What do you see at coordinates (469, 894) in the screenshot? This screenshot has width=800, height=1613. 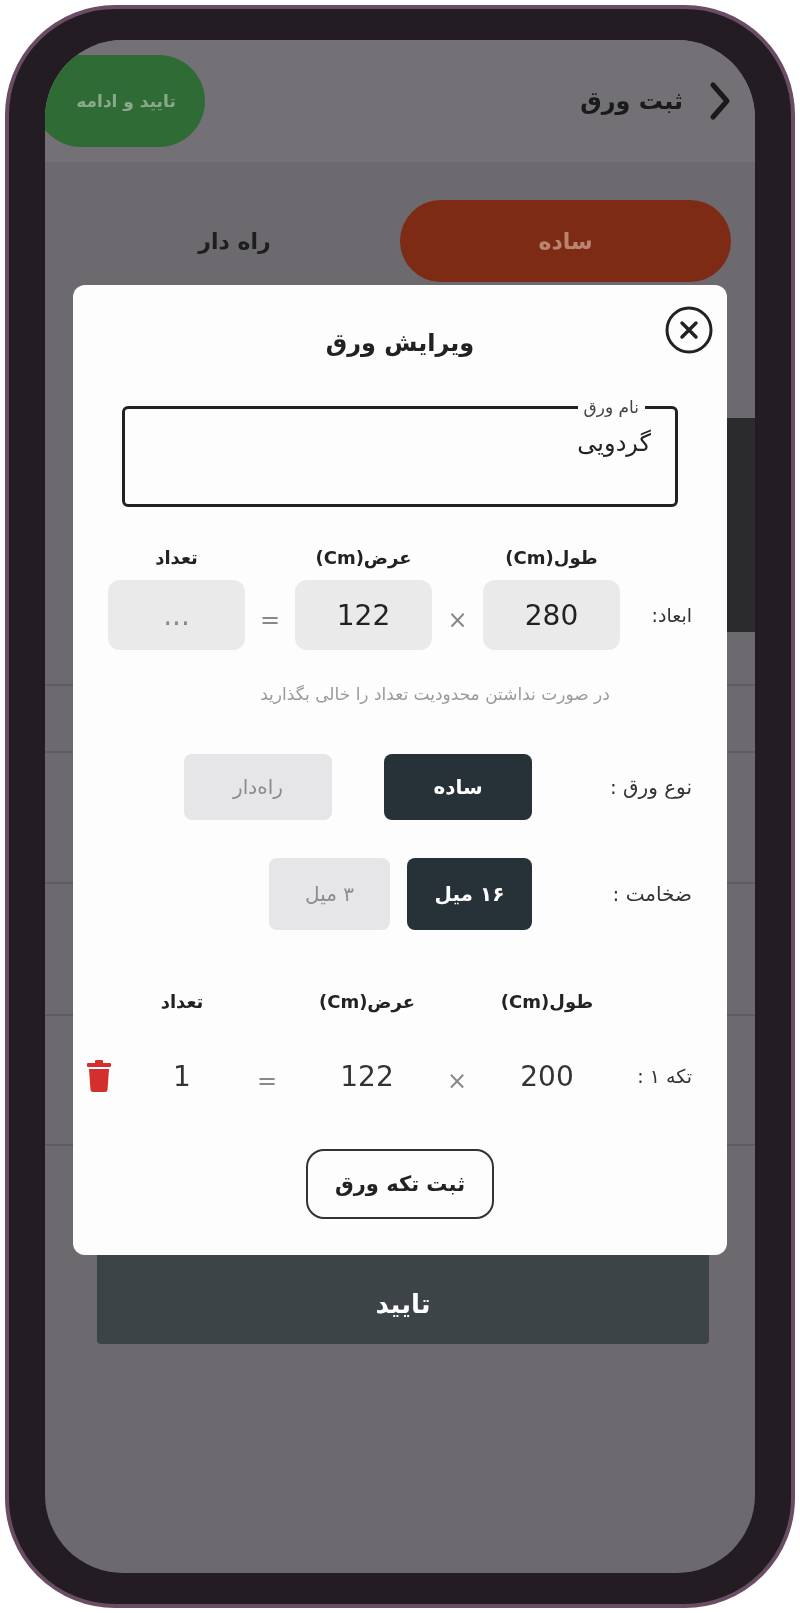 I see `option-button: ۱۶ میل` at bounding box center [469, 894].